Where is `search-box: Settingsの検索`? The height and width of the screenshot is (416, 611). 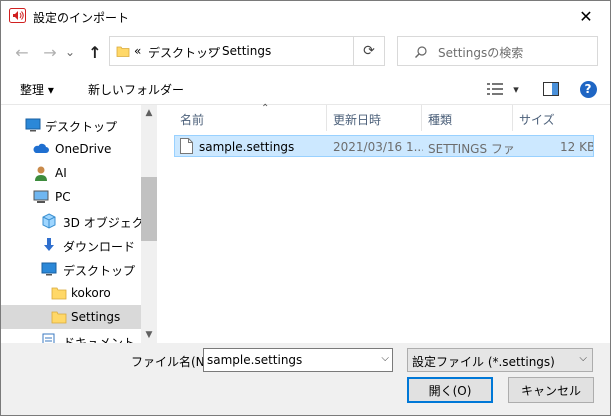
search-box: Settingsの検索 is located at coordinates (497, 51).